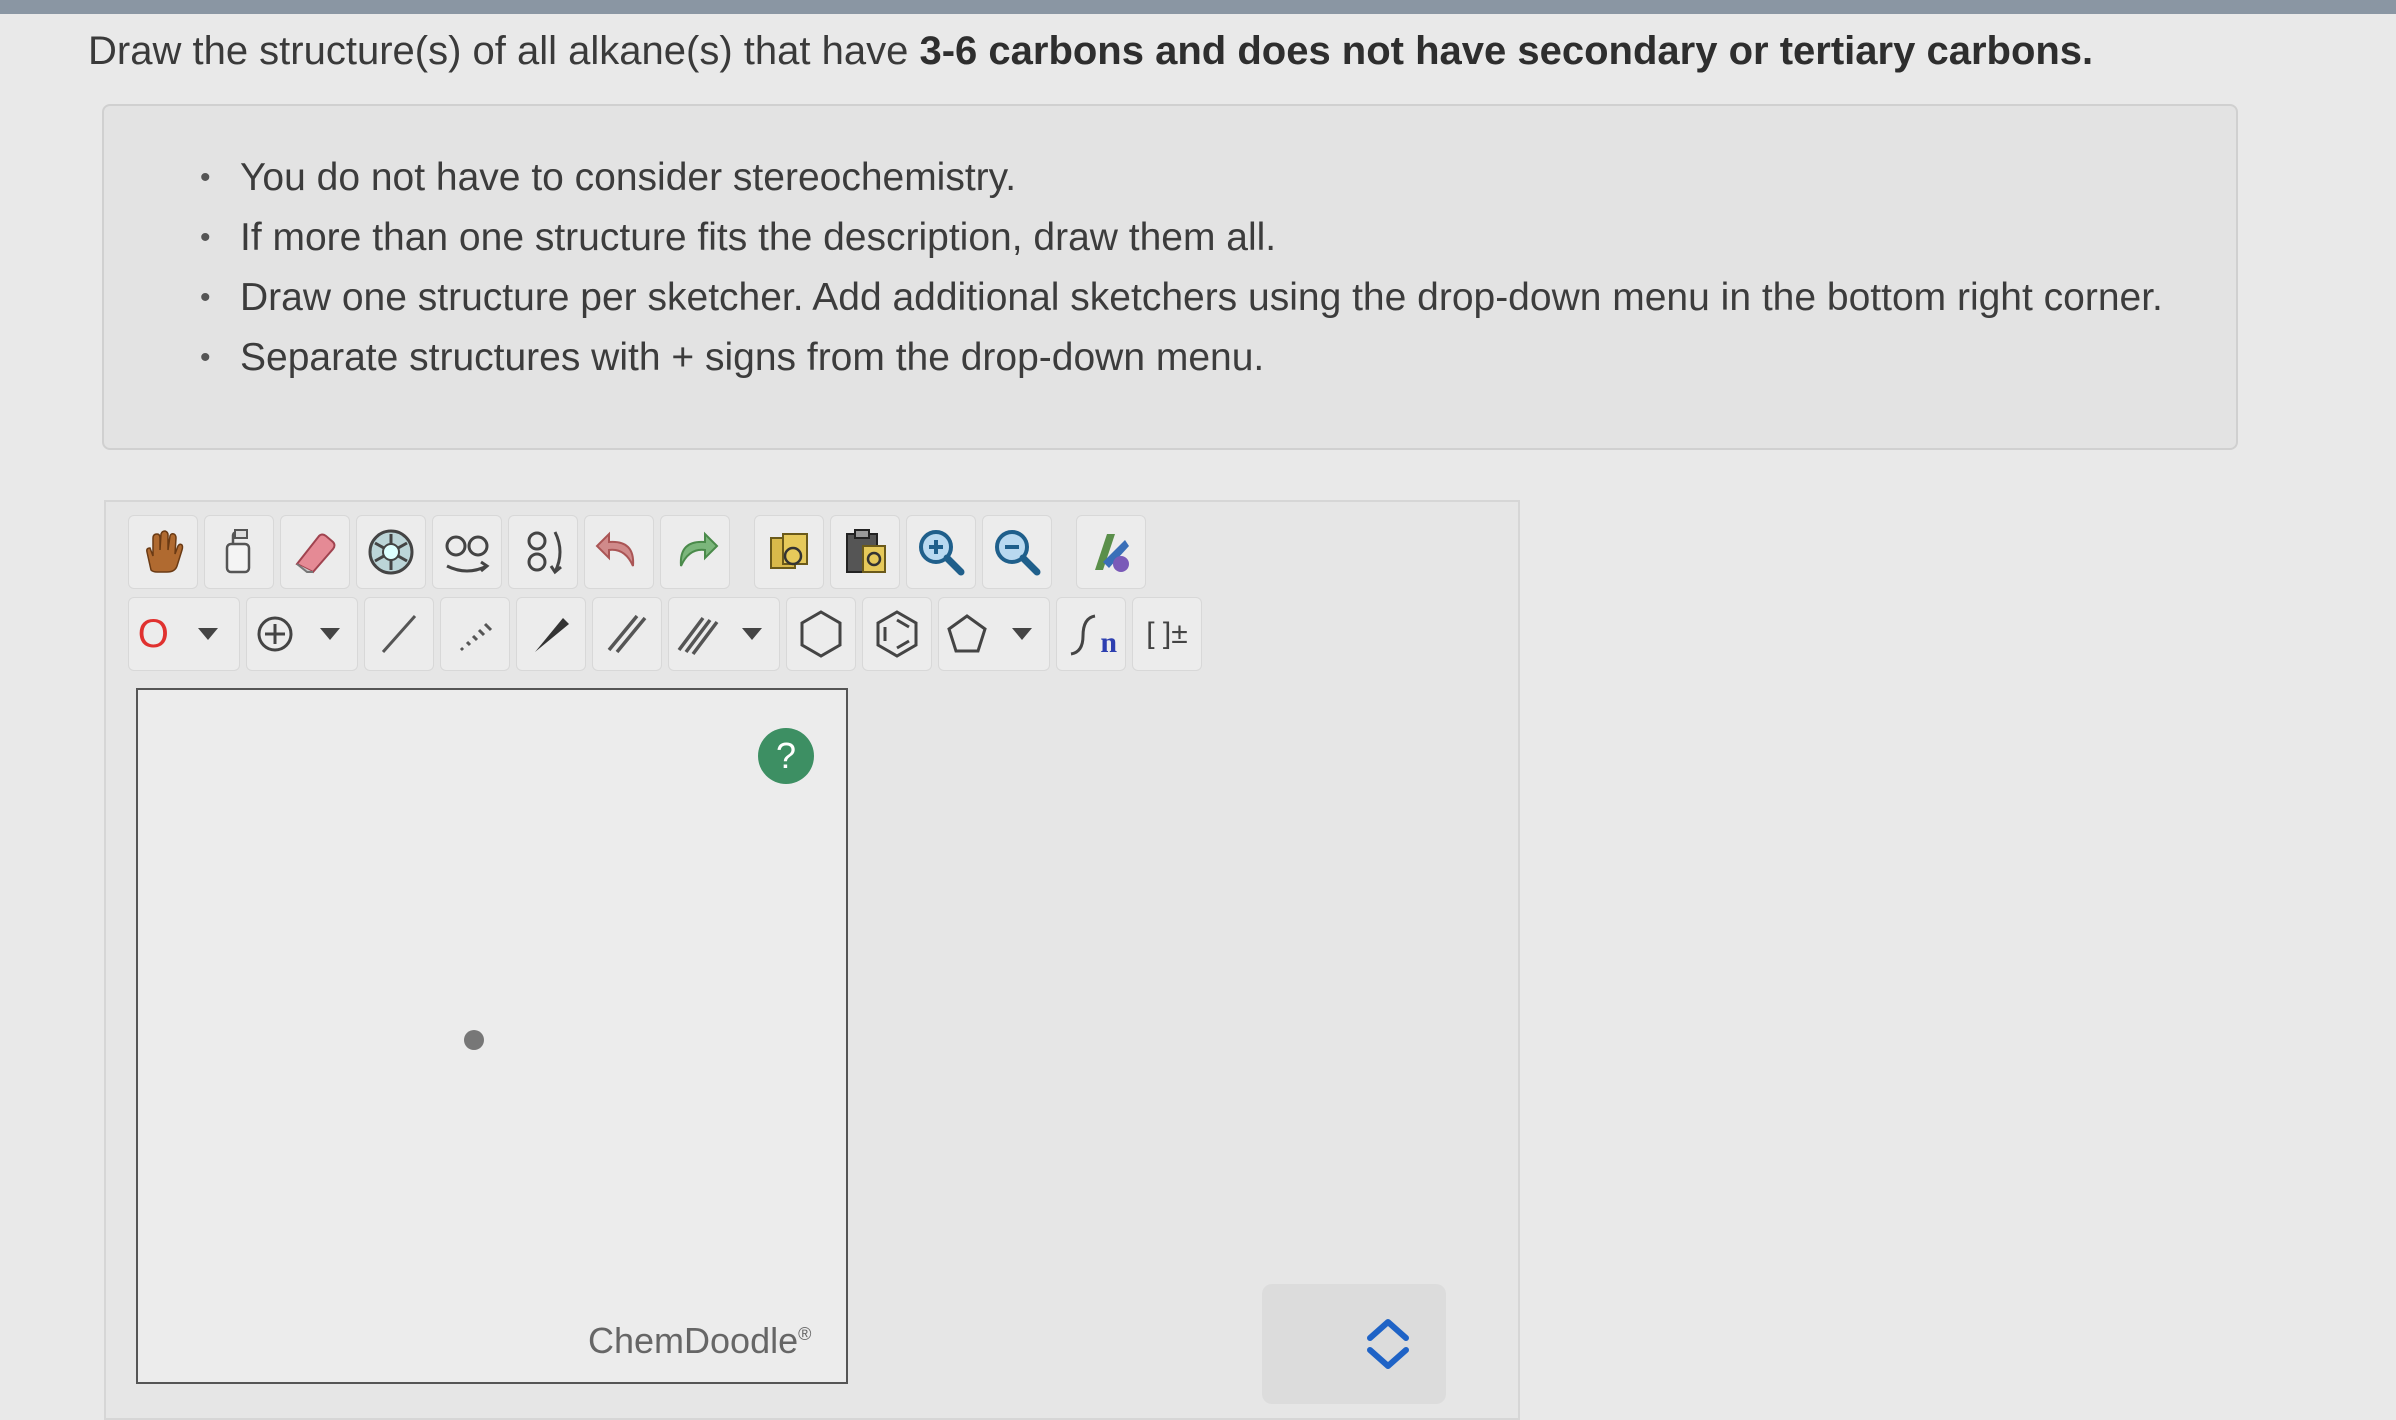  I want to click on up-down-chevron-icon, so click(1388, 1344).